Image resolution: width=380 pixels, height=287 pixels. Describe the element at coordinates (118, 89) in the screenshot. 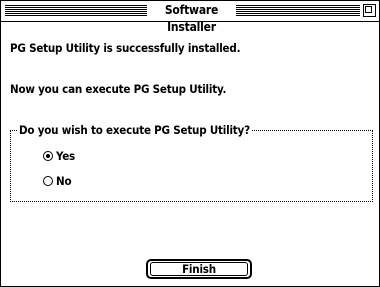

I see `execute-message: Now you can execute PG Setup Utility.` at that location.